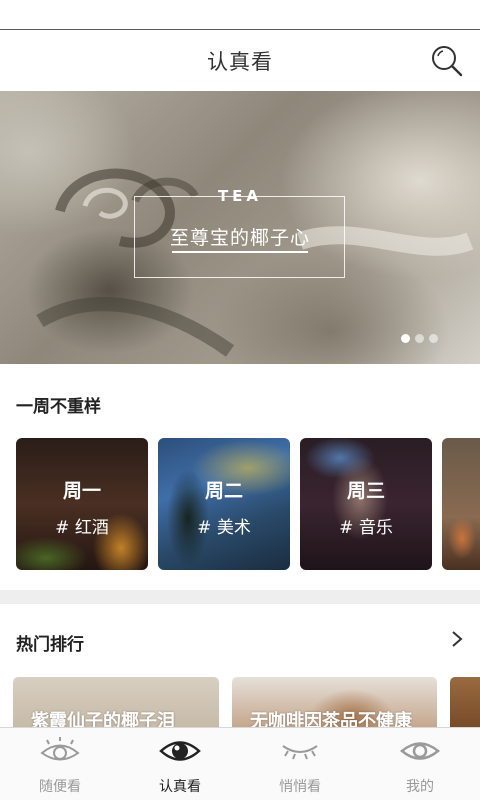  What do you see at coordinates (240, 15) in the screenshot?
I see `status-bar` at bounding box center [240, 15].